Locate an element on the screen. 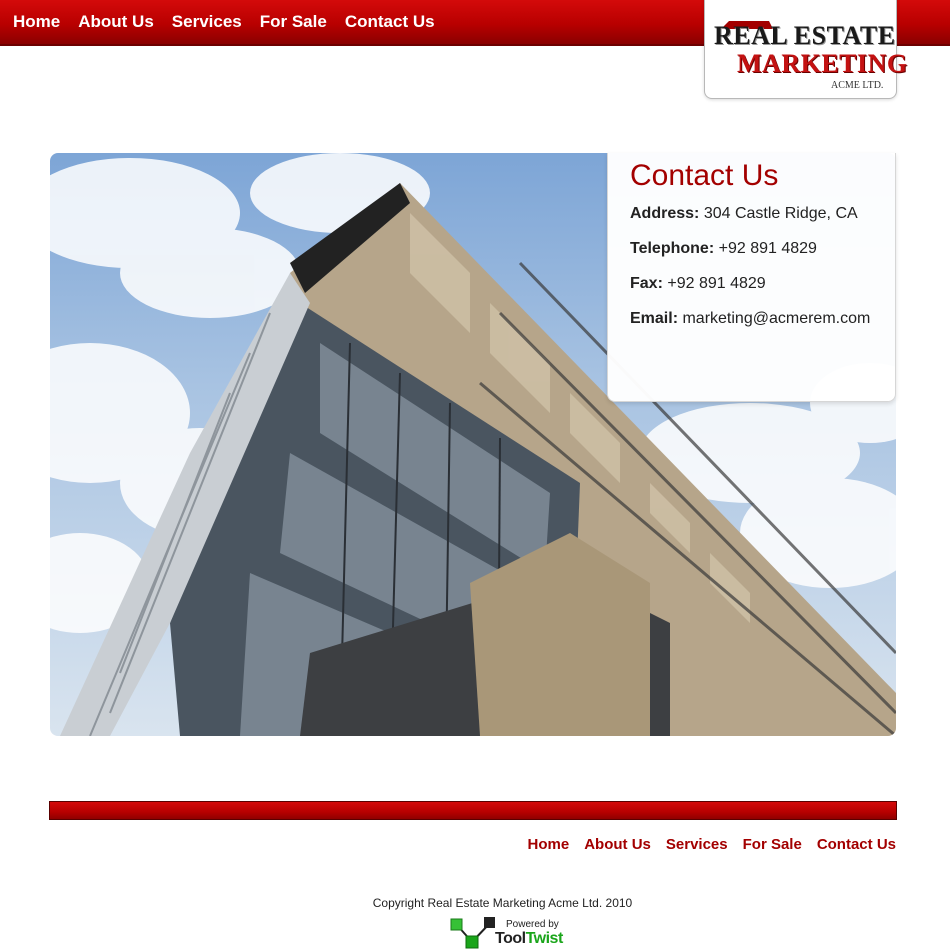 Image resolution: width=950 pixels, height=950 pixels. nav-services: Services is located at coordinates (207, 22).